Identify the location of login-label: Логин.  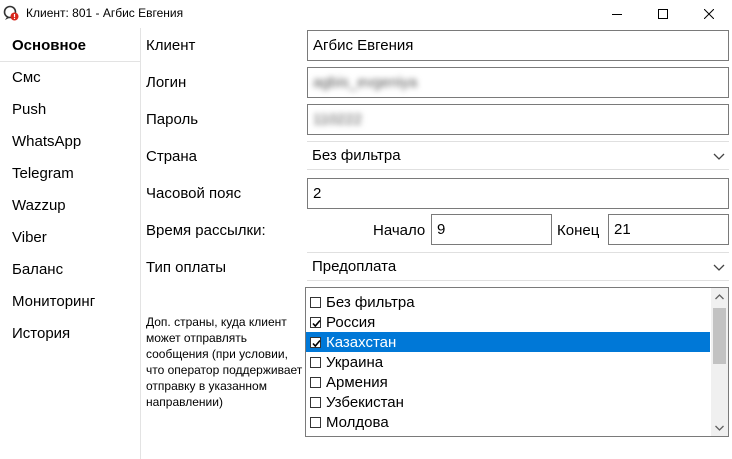
(166, 82).